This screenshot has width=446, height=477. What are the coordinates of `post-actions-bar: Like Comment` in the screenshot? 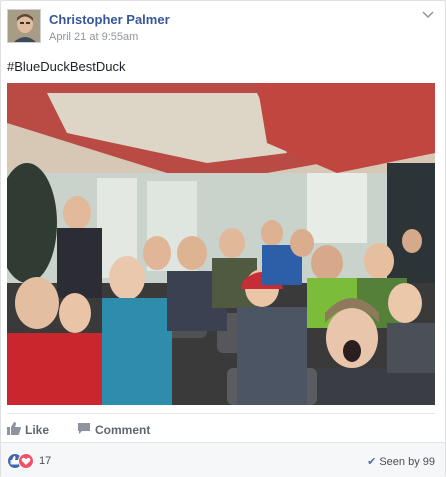 It's located at (221, 427).